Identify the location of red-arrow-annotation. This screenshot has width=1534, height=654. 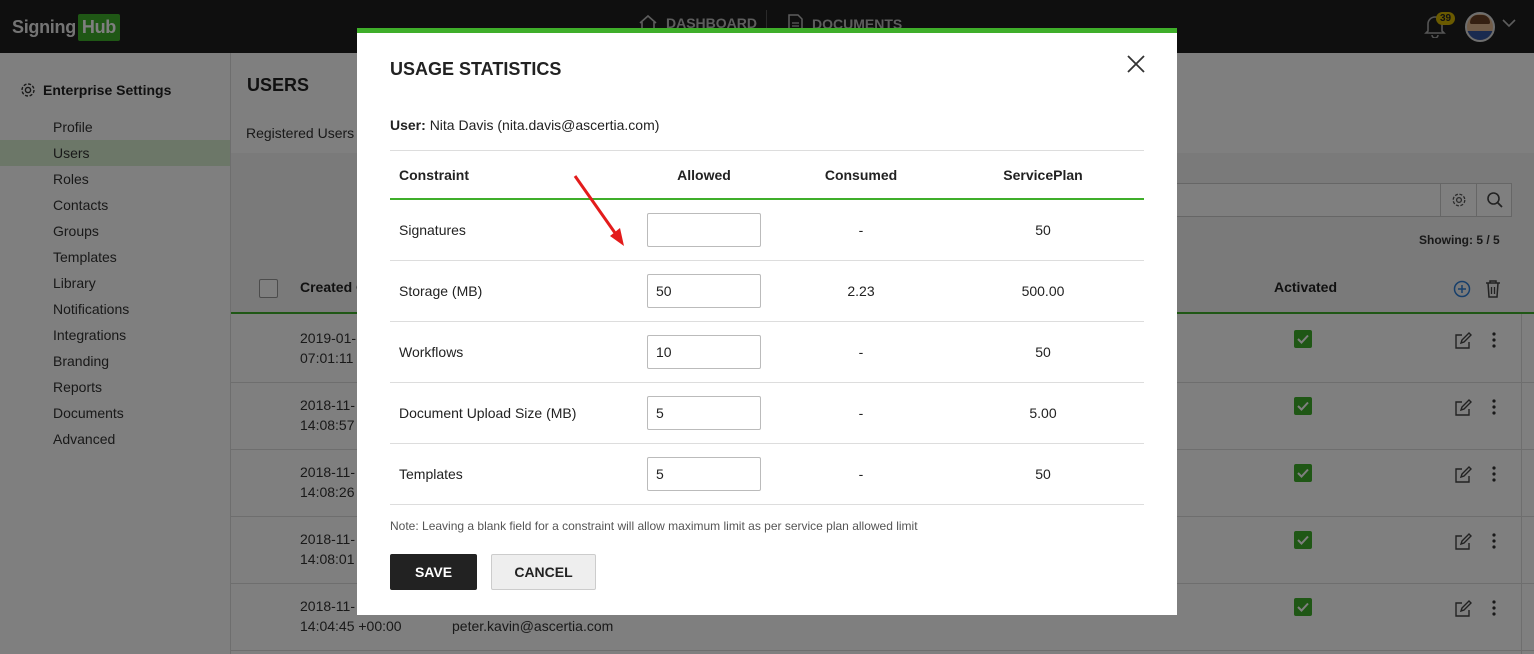
(598, 210).